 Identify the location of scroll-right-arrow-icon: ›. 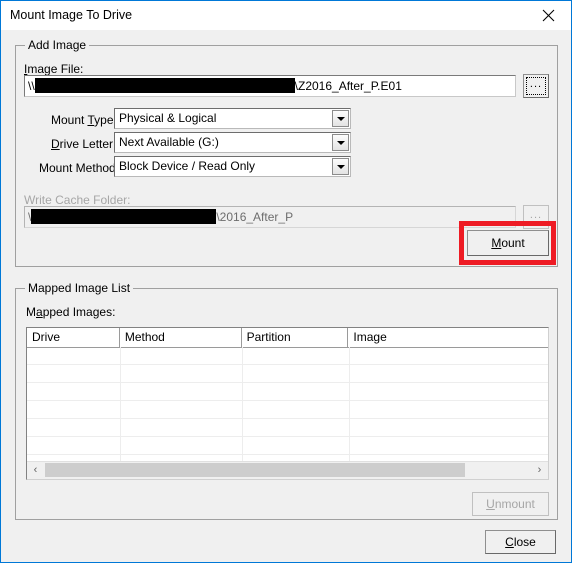
(539, 470).